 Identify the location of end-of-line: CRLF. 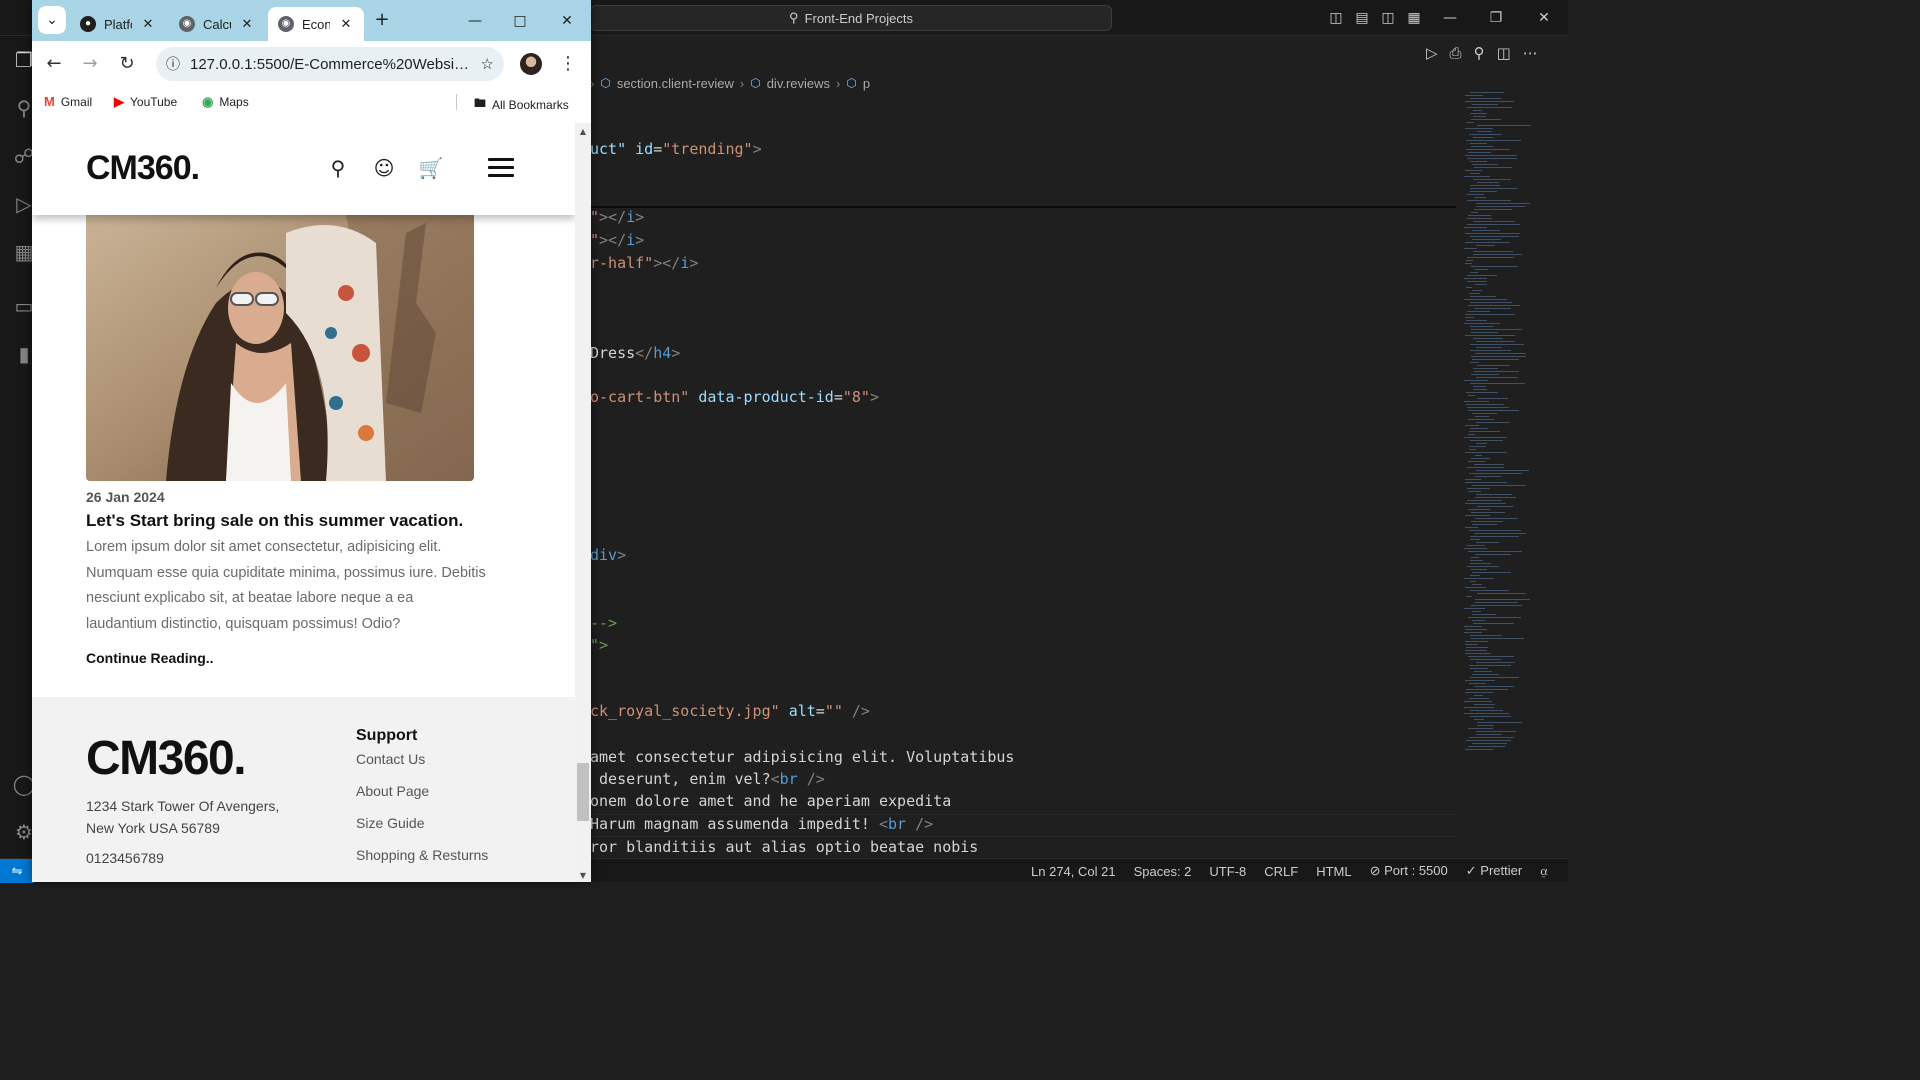
(1281, 871).